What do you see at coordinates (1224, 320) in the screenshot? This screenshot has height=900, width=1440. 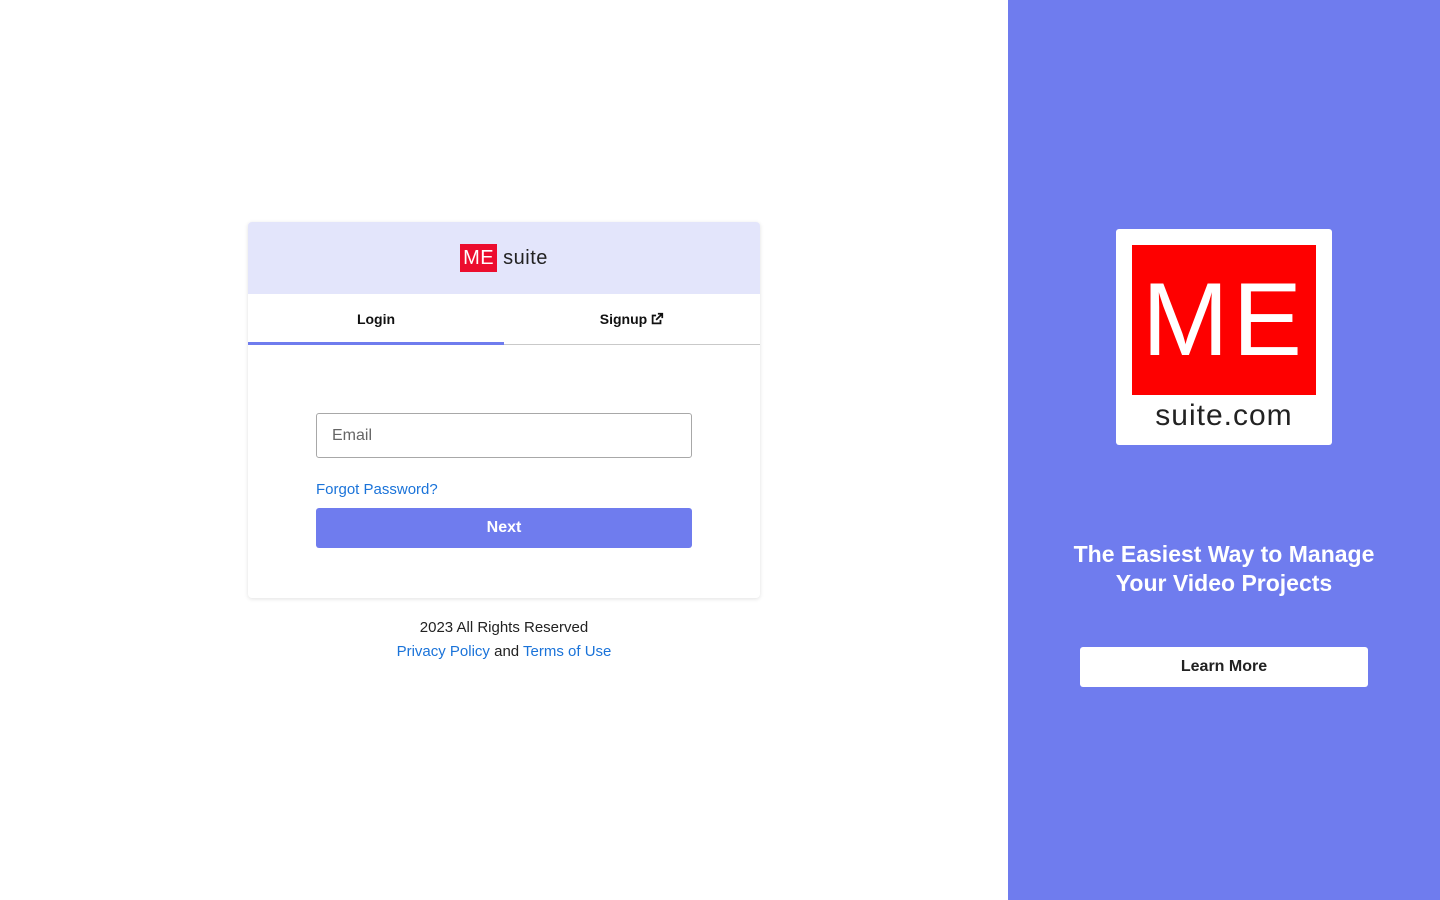 I see `promo-logo-mark: ME` at bounding box center [1224, 320].